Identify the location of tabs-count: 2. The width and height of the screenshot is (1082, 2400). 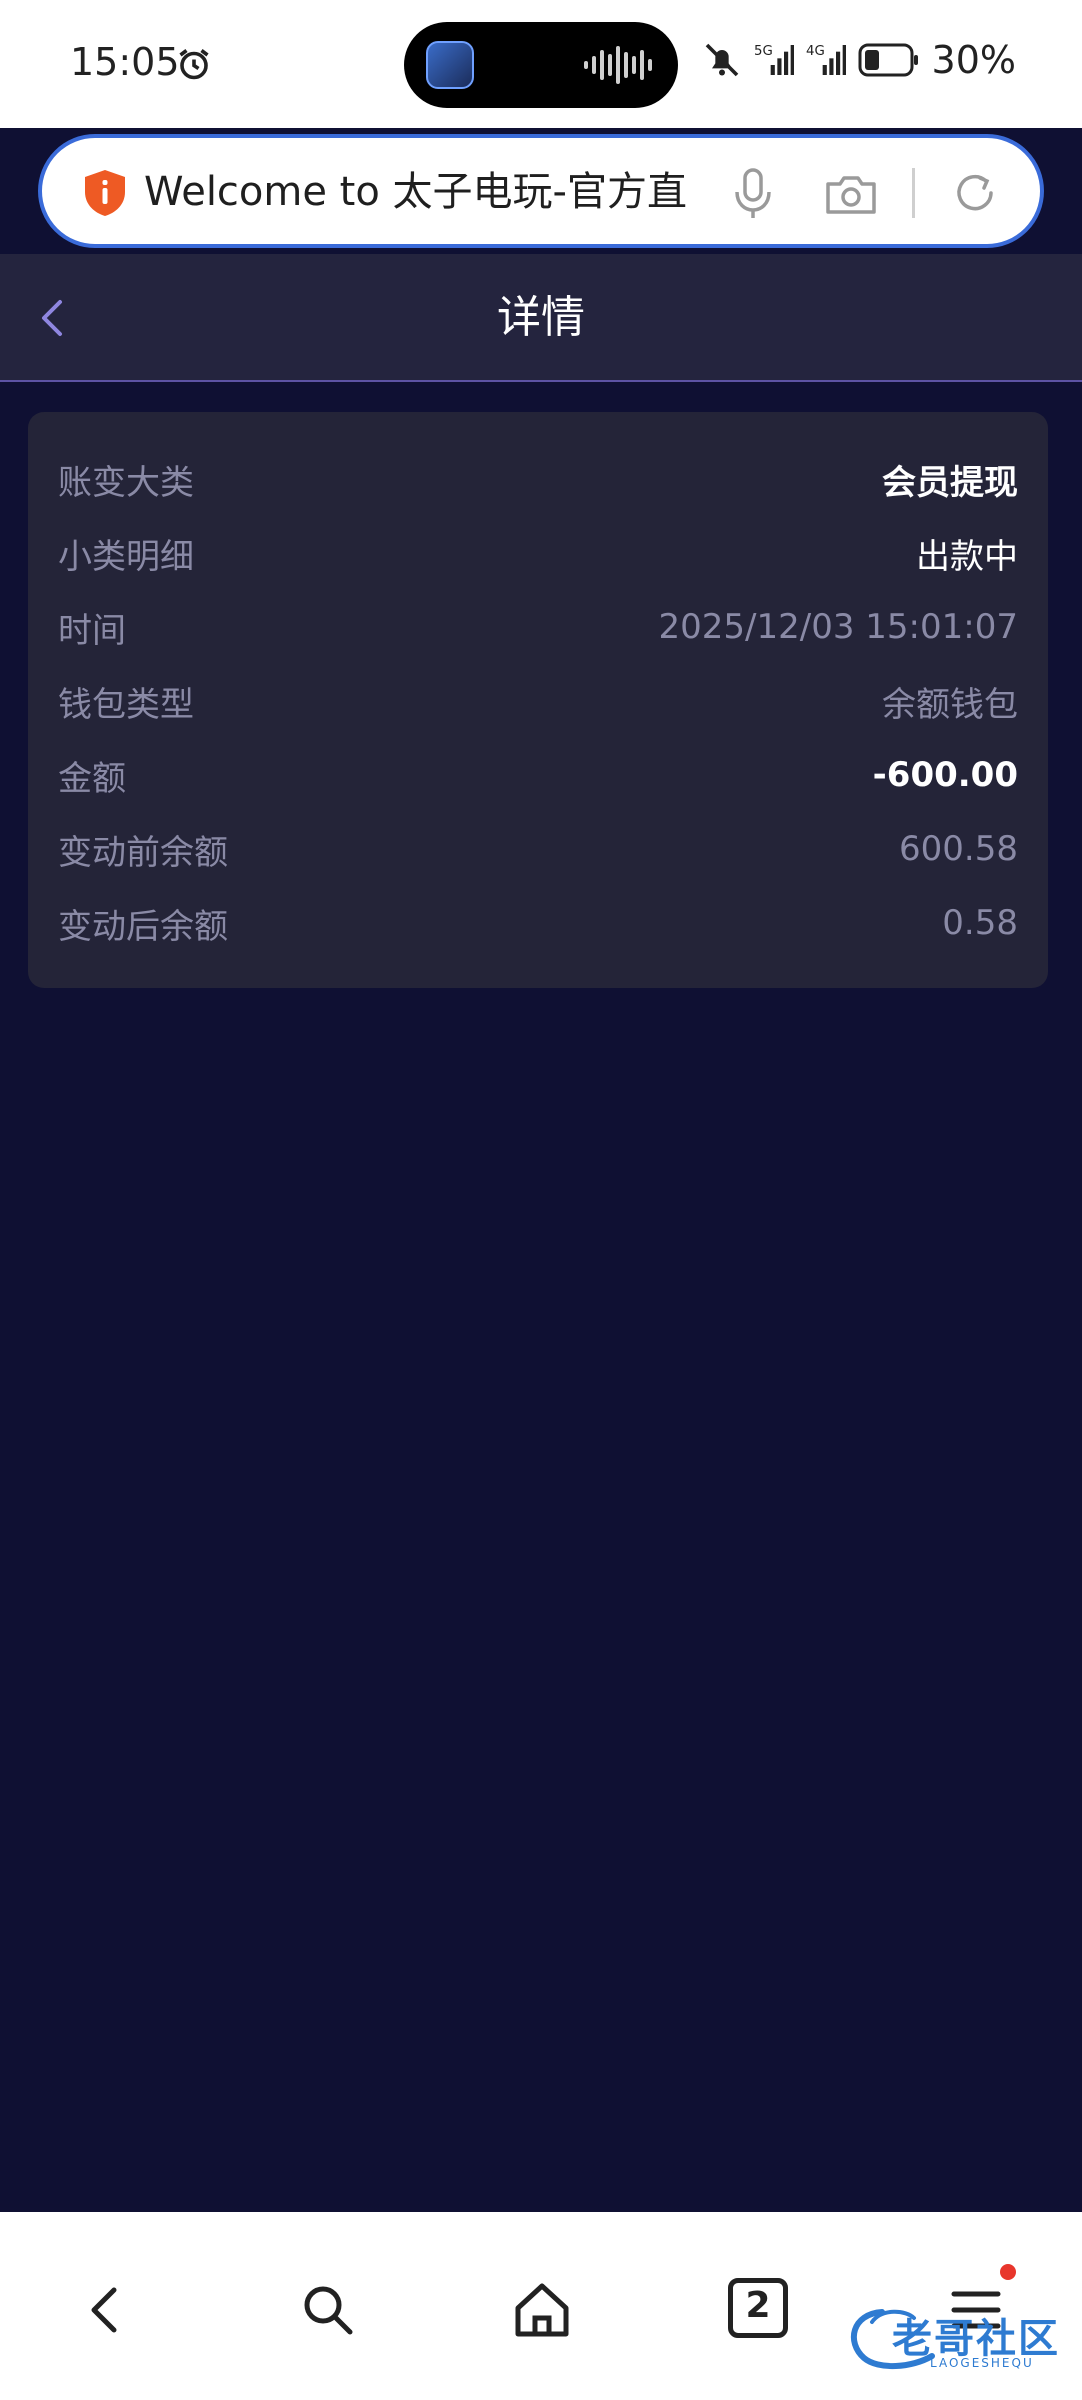
(758, 2305).